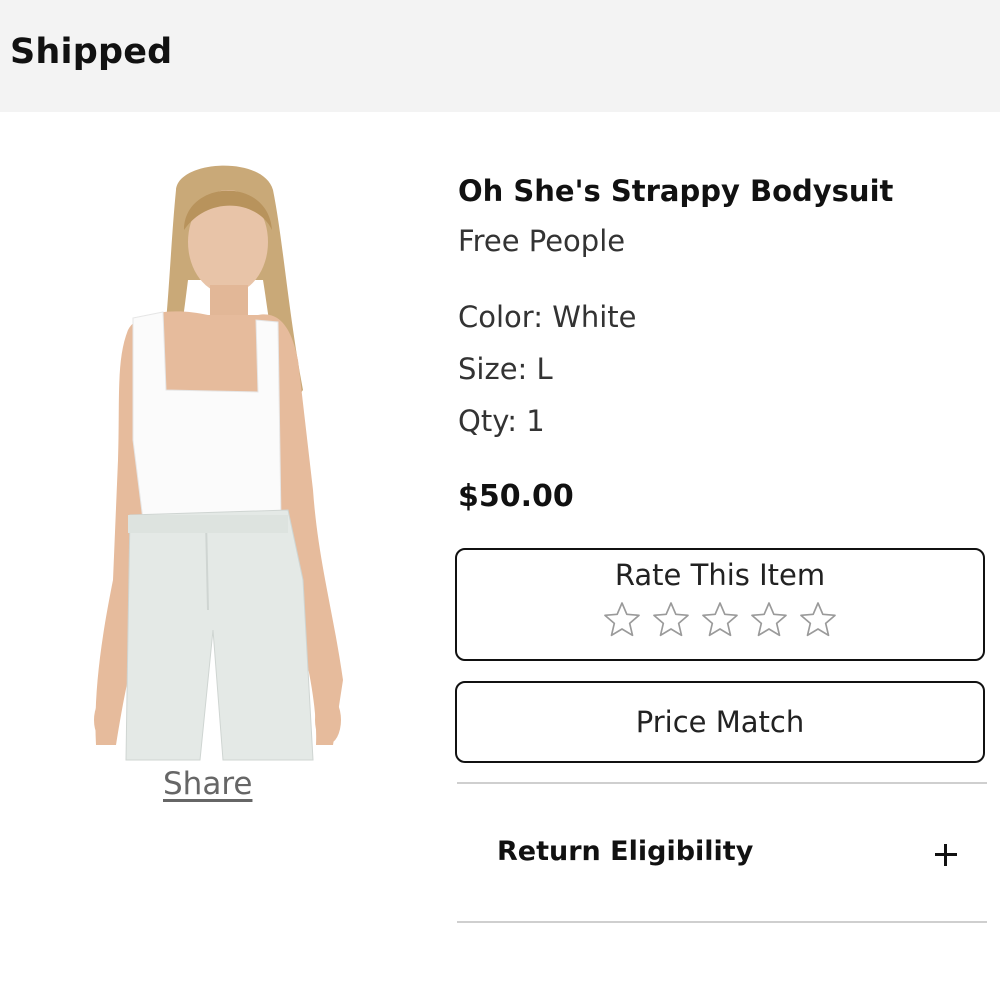 Image resolution: width=1000 pixels, height=1000 pixels. What do you see at coordinates (675, 191) in the screenshot?
I see `product-name: Oh She's Strappy Bodysuit` at bounding box center [675, 191].